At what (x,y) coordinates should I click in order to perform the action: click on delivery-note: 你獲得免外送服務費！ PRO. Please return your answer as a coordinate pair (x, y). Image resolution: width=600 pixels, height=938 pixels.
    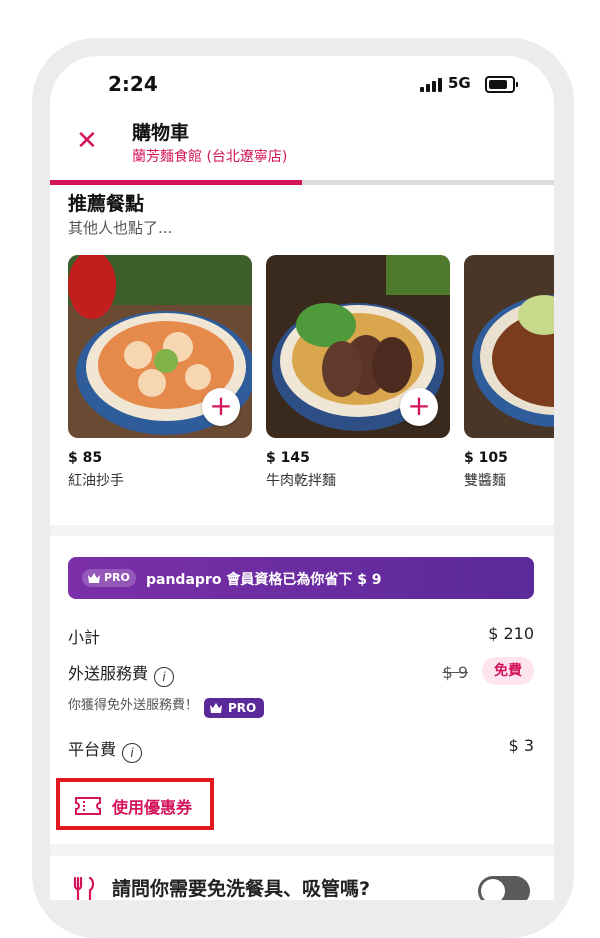
    Looking at the image, I should click on (166, 706).